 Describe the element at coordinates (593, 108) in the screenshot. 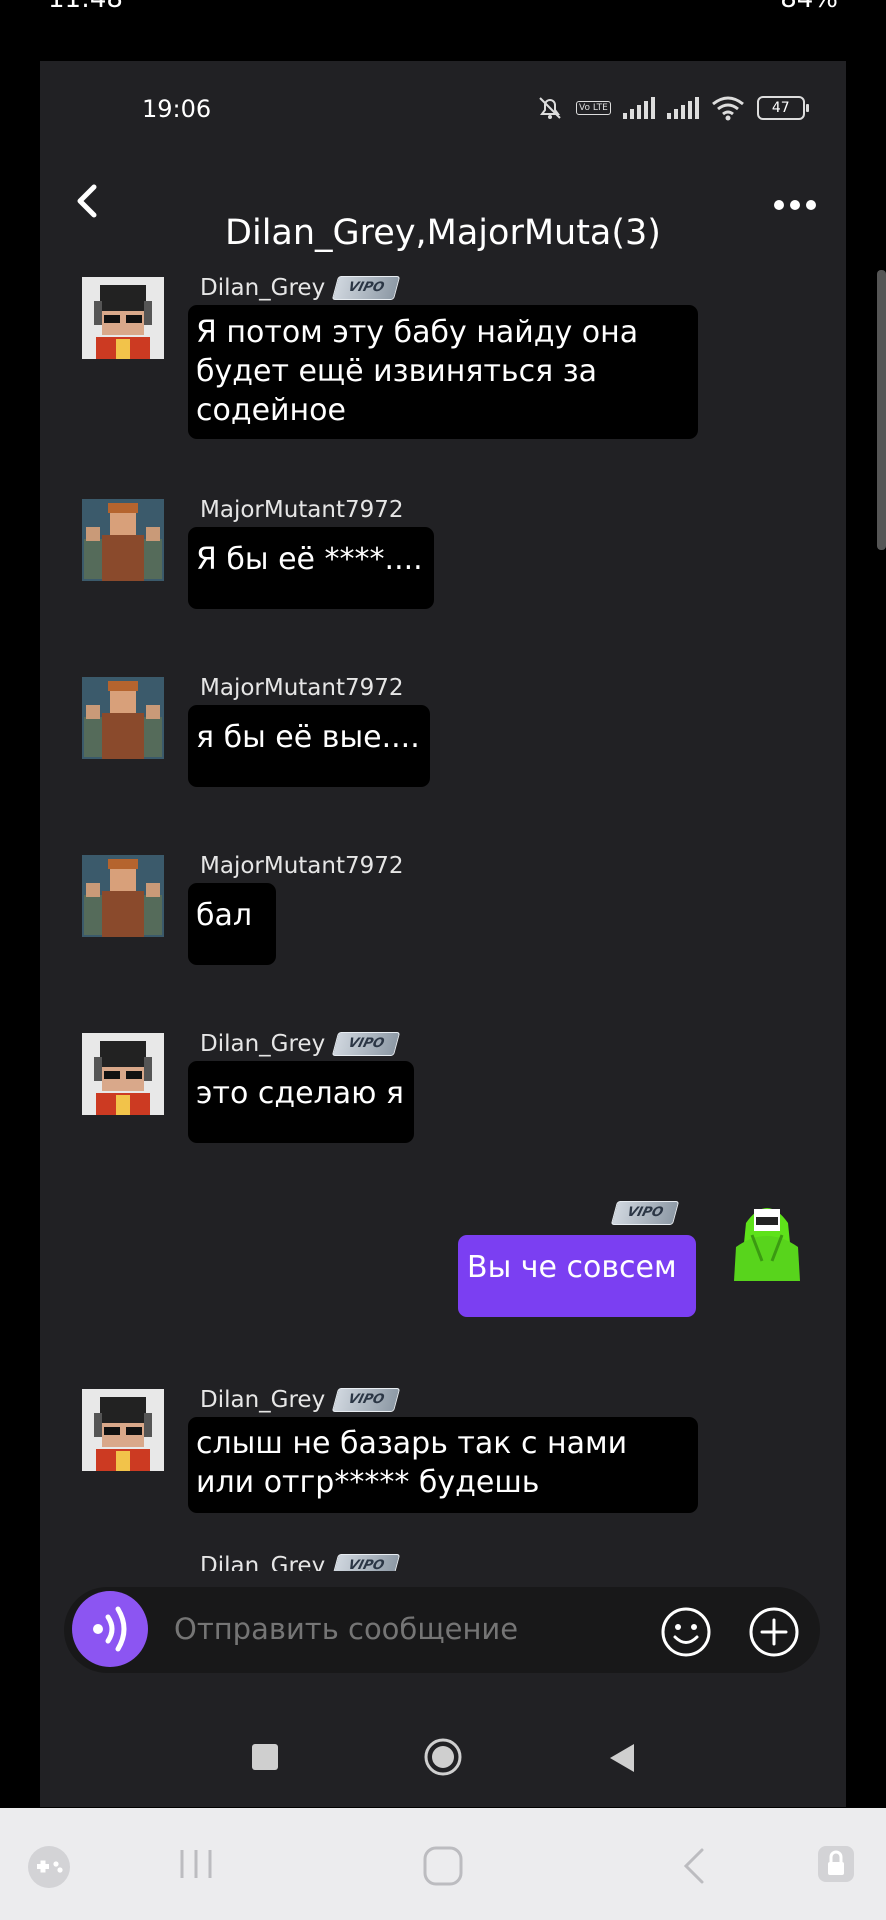

I see `volte-icon: Vo LTE` at that location.